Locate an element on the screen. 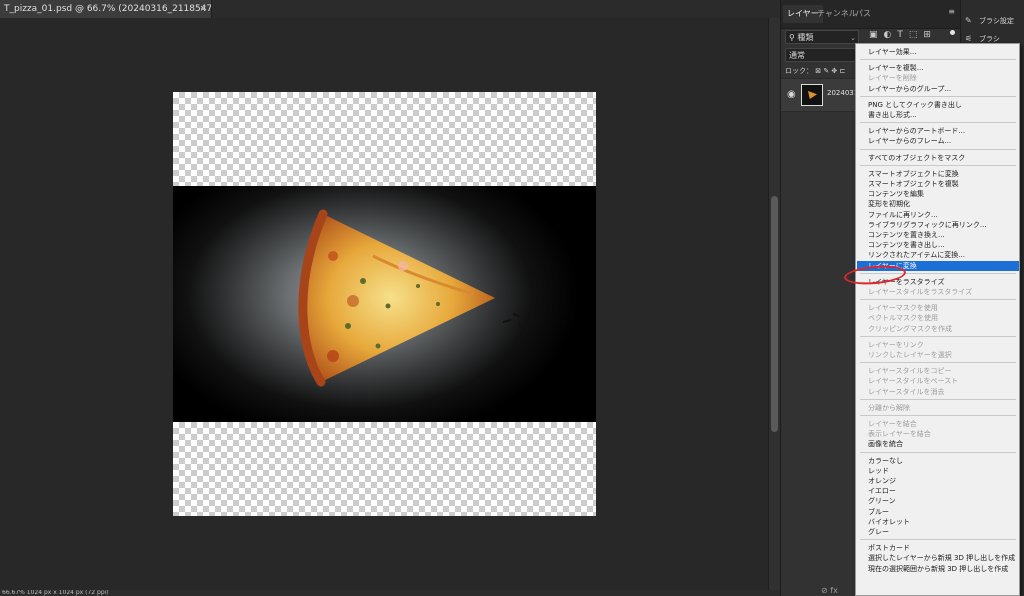 Image resolution: width=1024 pixels, height=596 pixels. lock-icons: ⊠ ✎ ✥ ⊏ is located at coordinates (830, 71).